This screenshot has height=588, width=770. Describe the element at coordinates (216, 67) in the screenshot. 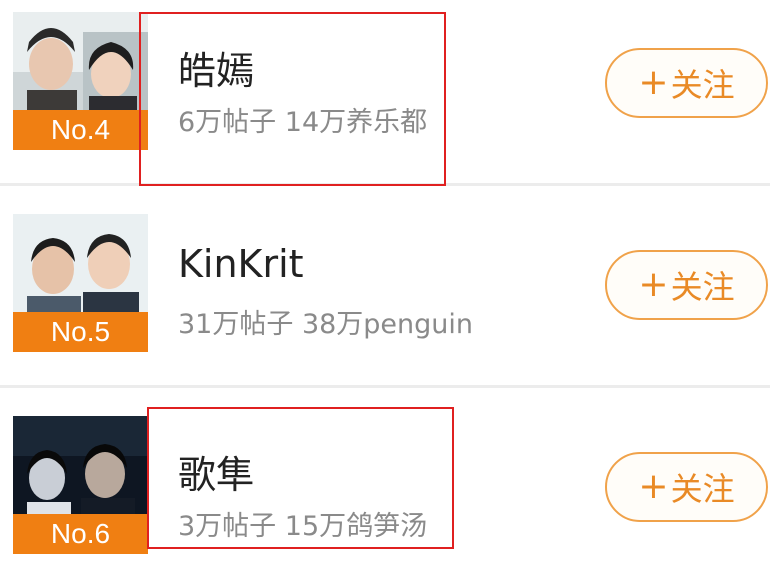

I see `topic-title: 皓嫣` at that location.